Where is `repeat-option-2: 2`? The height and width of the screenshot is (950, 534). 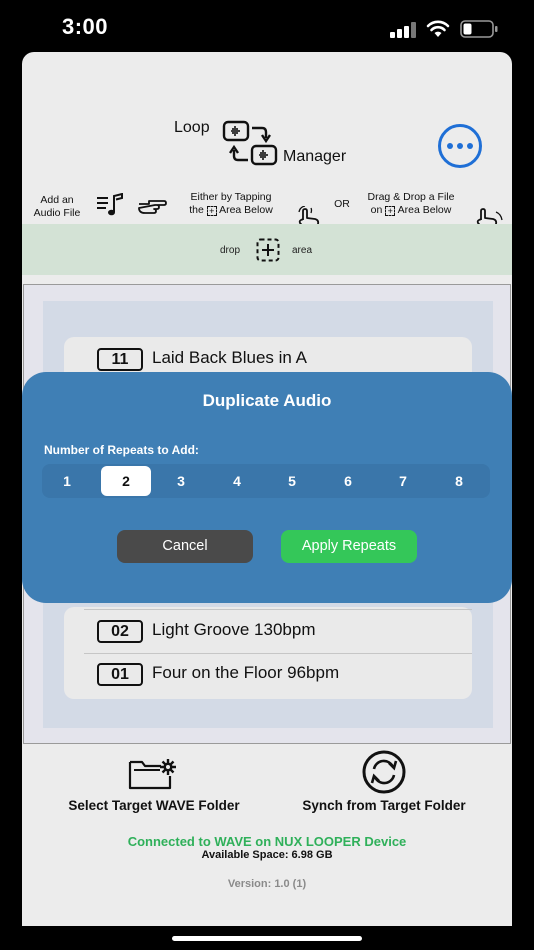
repeat-option-2: 2 is located at coordinates (126, 481).